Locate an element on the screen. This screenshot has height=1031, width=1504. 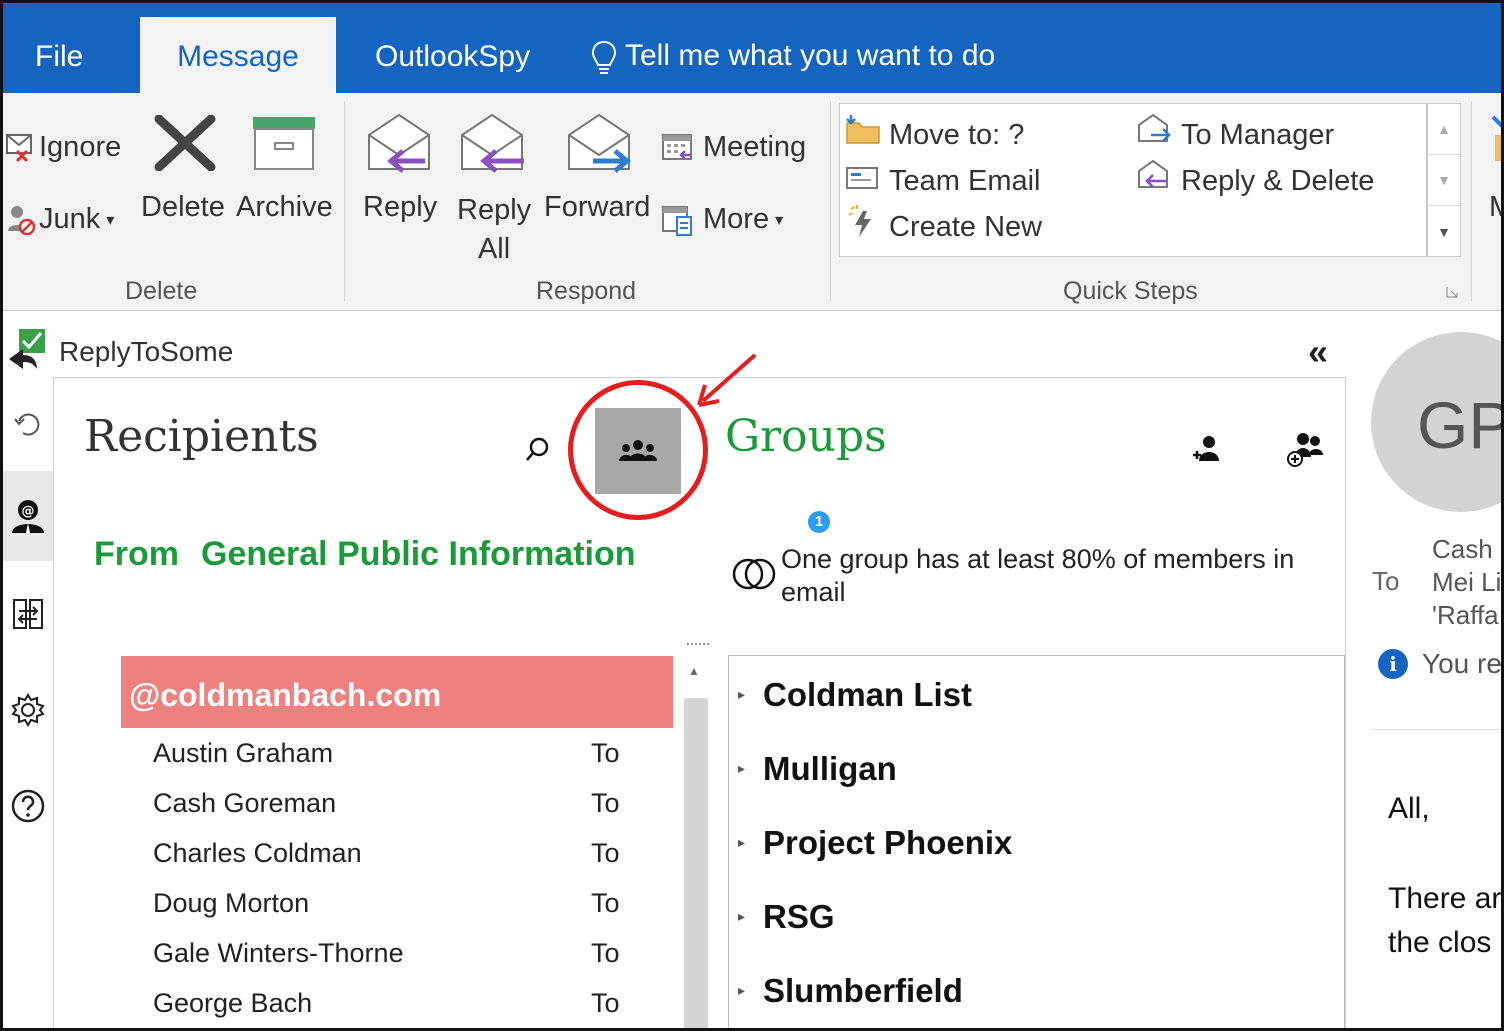
delete-button: Delete is located at coordinates (183, 207).